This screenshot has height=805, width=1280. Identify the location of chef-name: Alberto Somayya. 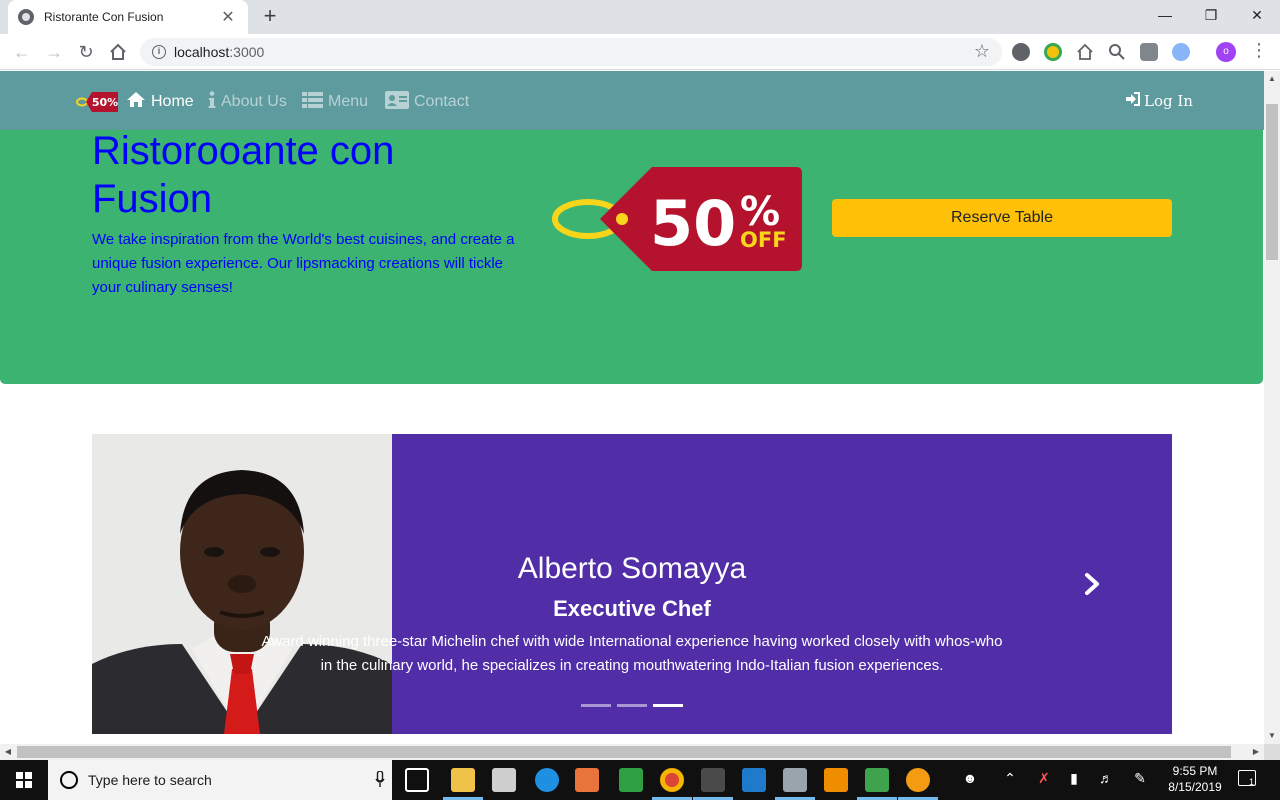
(632, 568).